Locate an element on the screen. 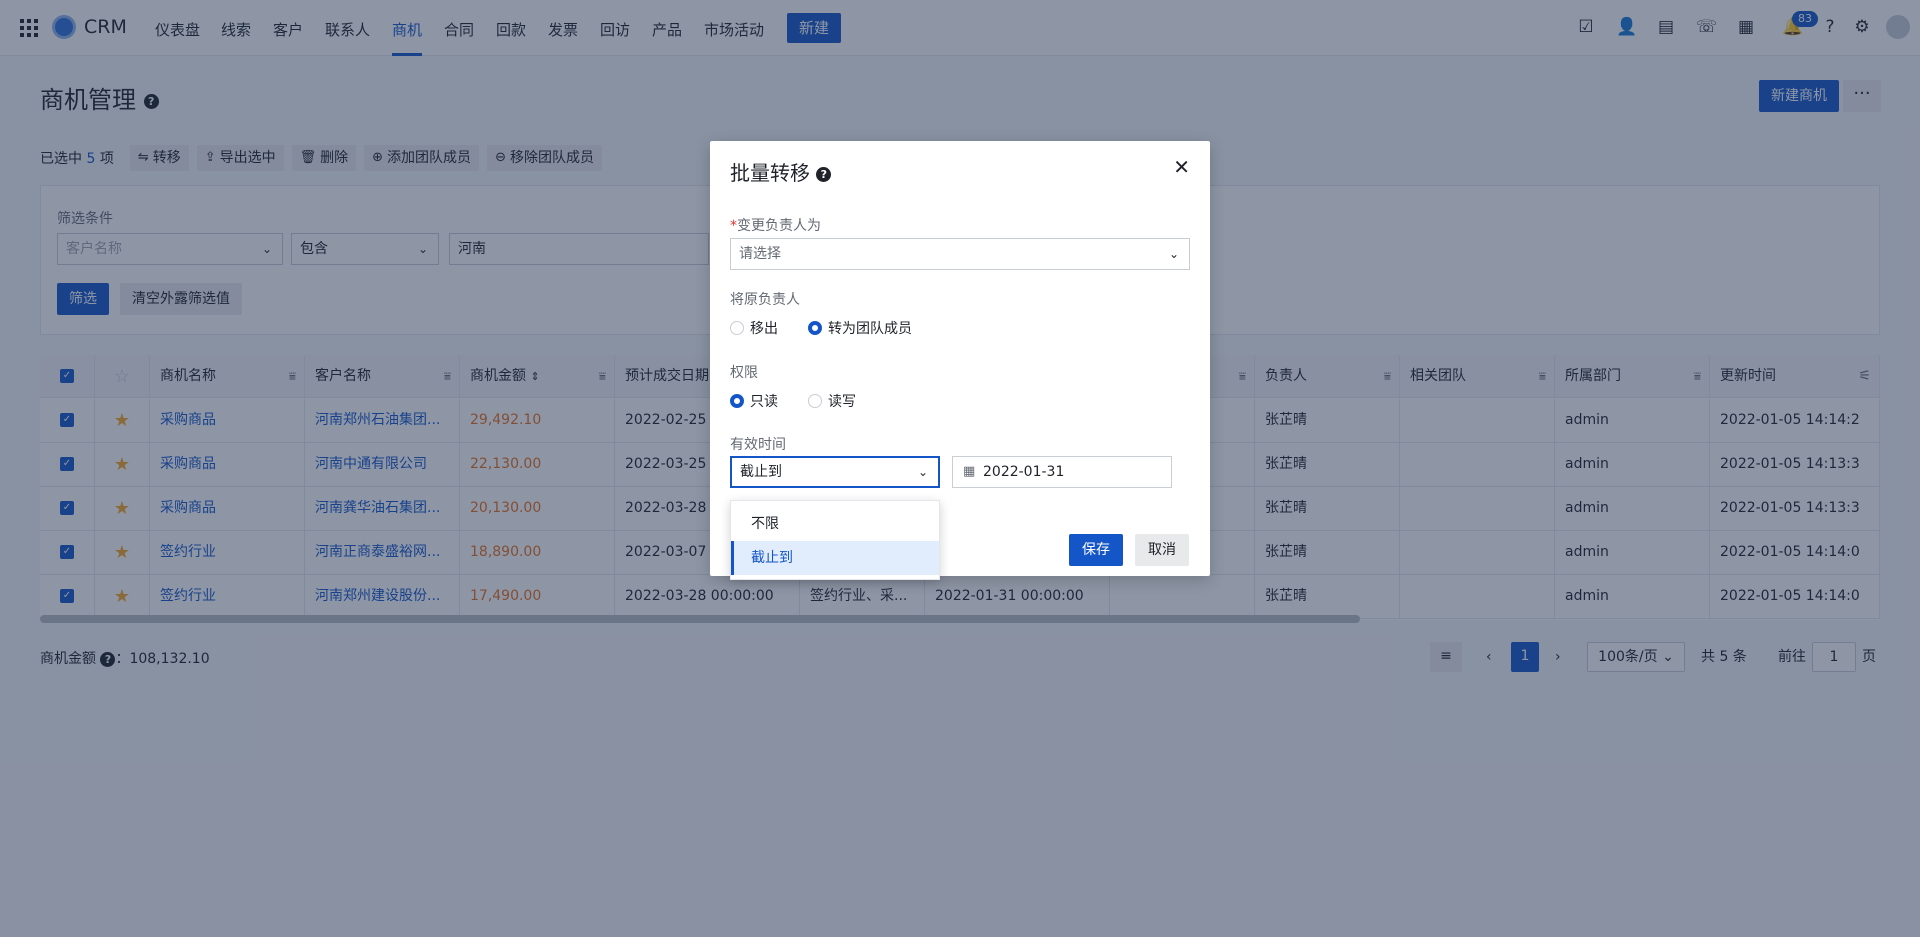 This screenshot has height=937, width=1920. valid-time-label: 有效时间 is located at coordinates (758, 445).